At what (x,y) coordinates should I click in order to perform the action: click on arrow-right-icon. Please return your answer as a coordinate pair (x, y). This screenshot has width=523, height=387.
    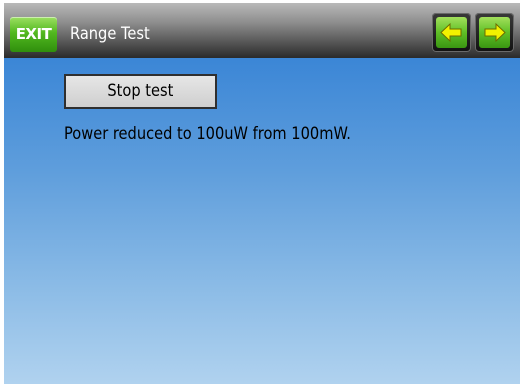
    Looking at the image, I should click on (495, 32).